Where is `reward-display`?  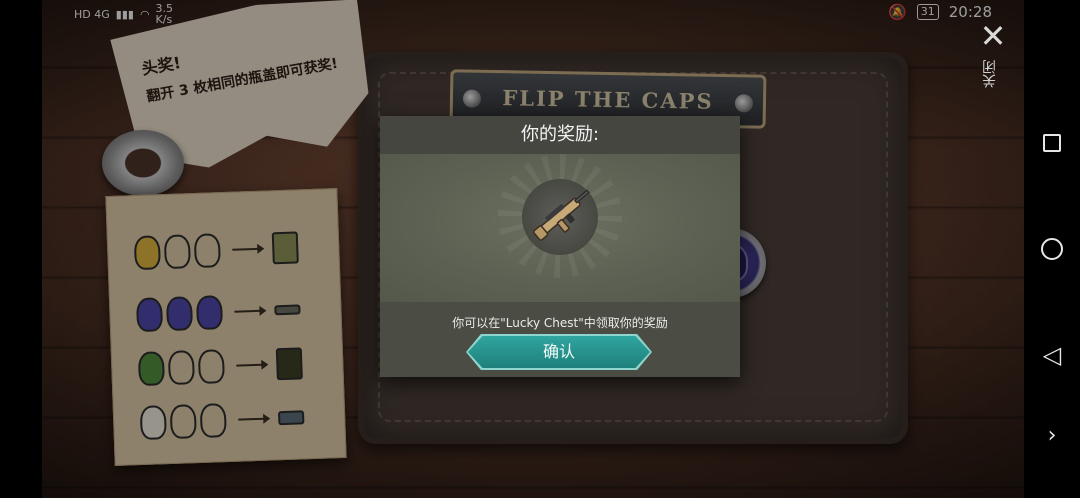 reward-display is located at coordinates (560, 228).